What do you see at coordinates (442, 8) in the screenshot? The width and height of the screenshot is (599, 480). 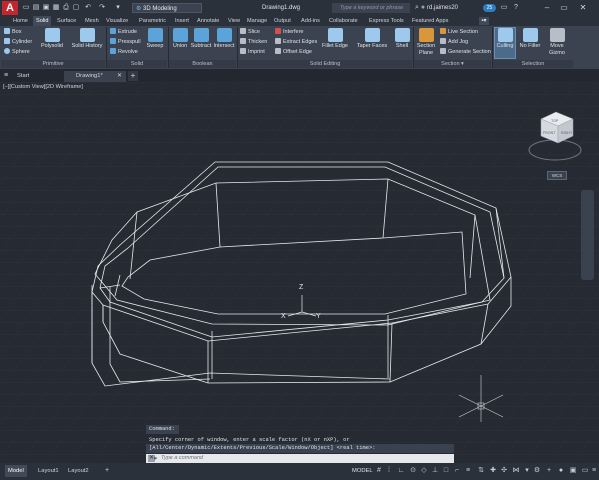 I see `user-account: rd.jaimes20` at bounding box center [442, 8].